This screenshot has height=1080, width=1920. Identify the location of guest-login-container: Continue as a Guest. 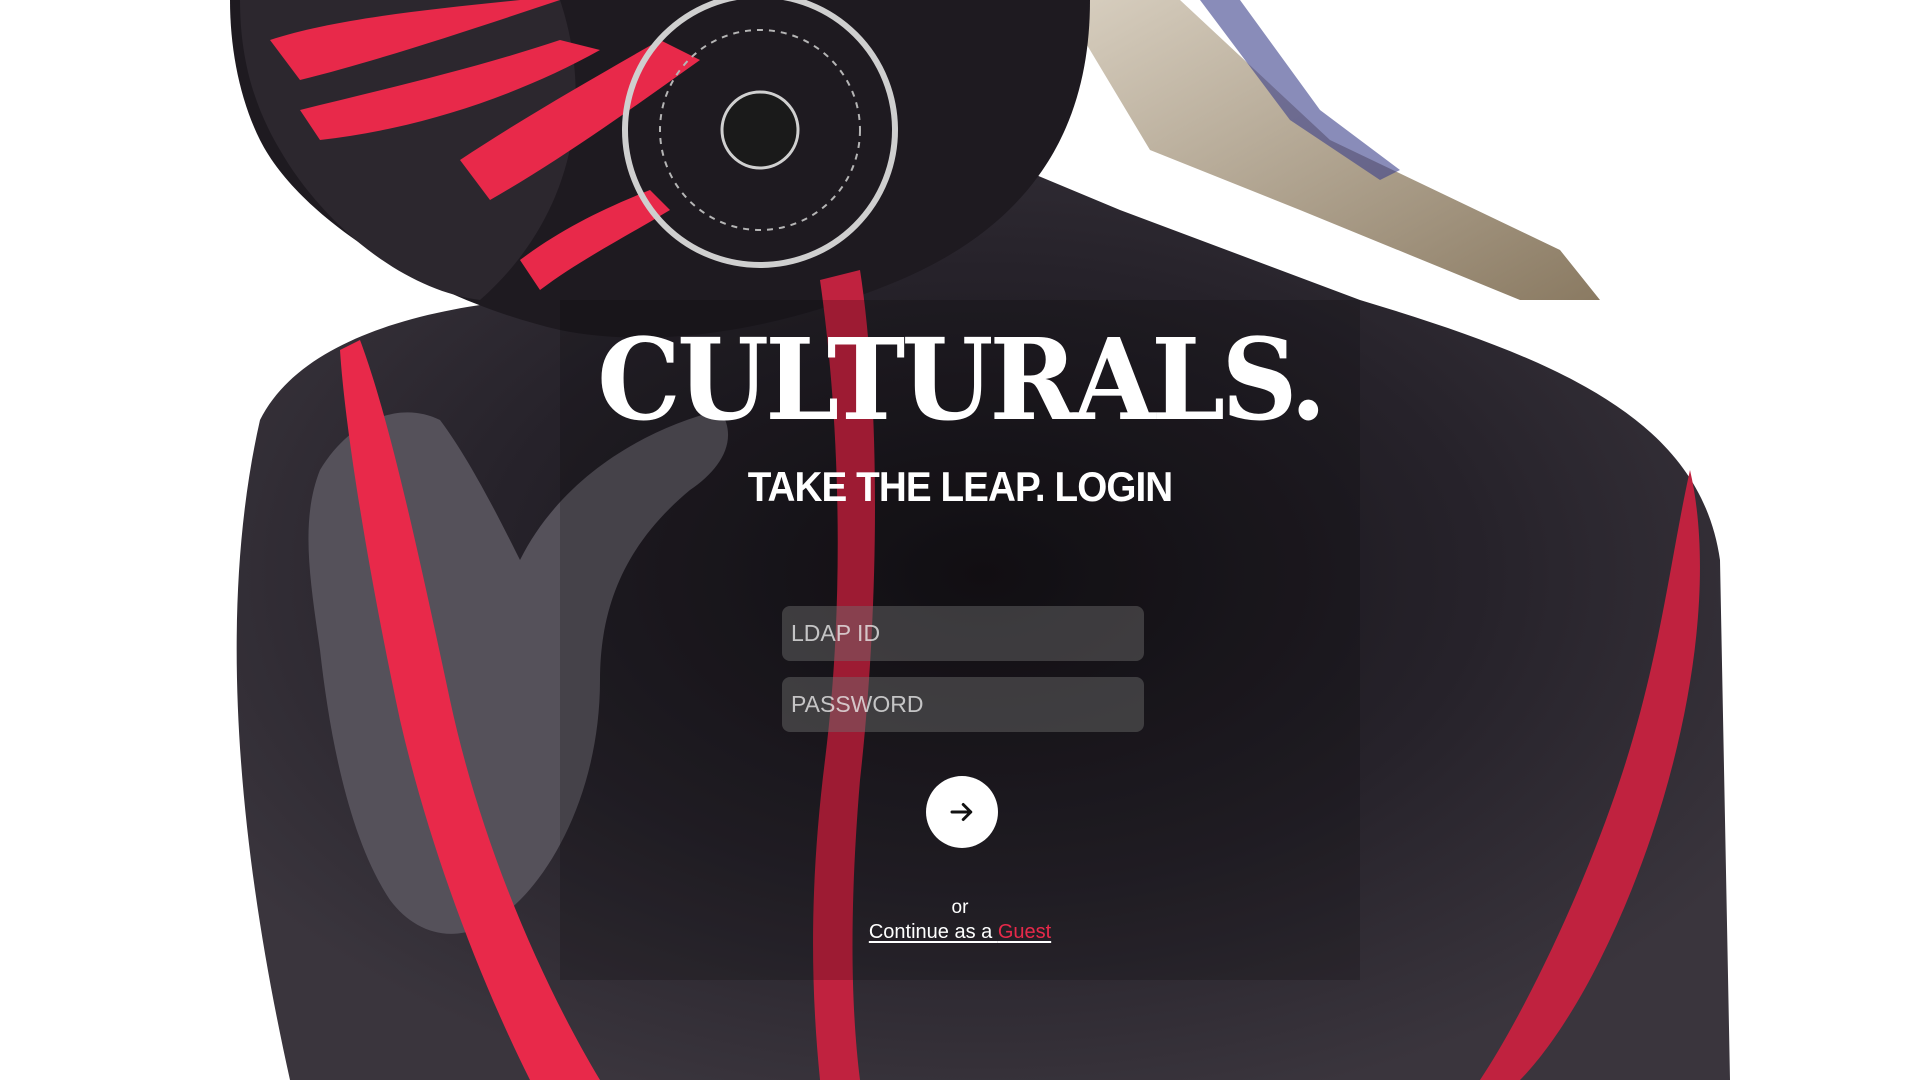
(960, 932).